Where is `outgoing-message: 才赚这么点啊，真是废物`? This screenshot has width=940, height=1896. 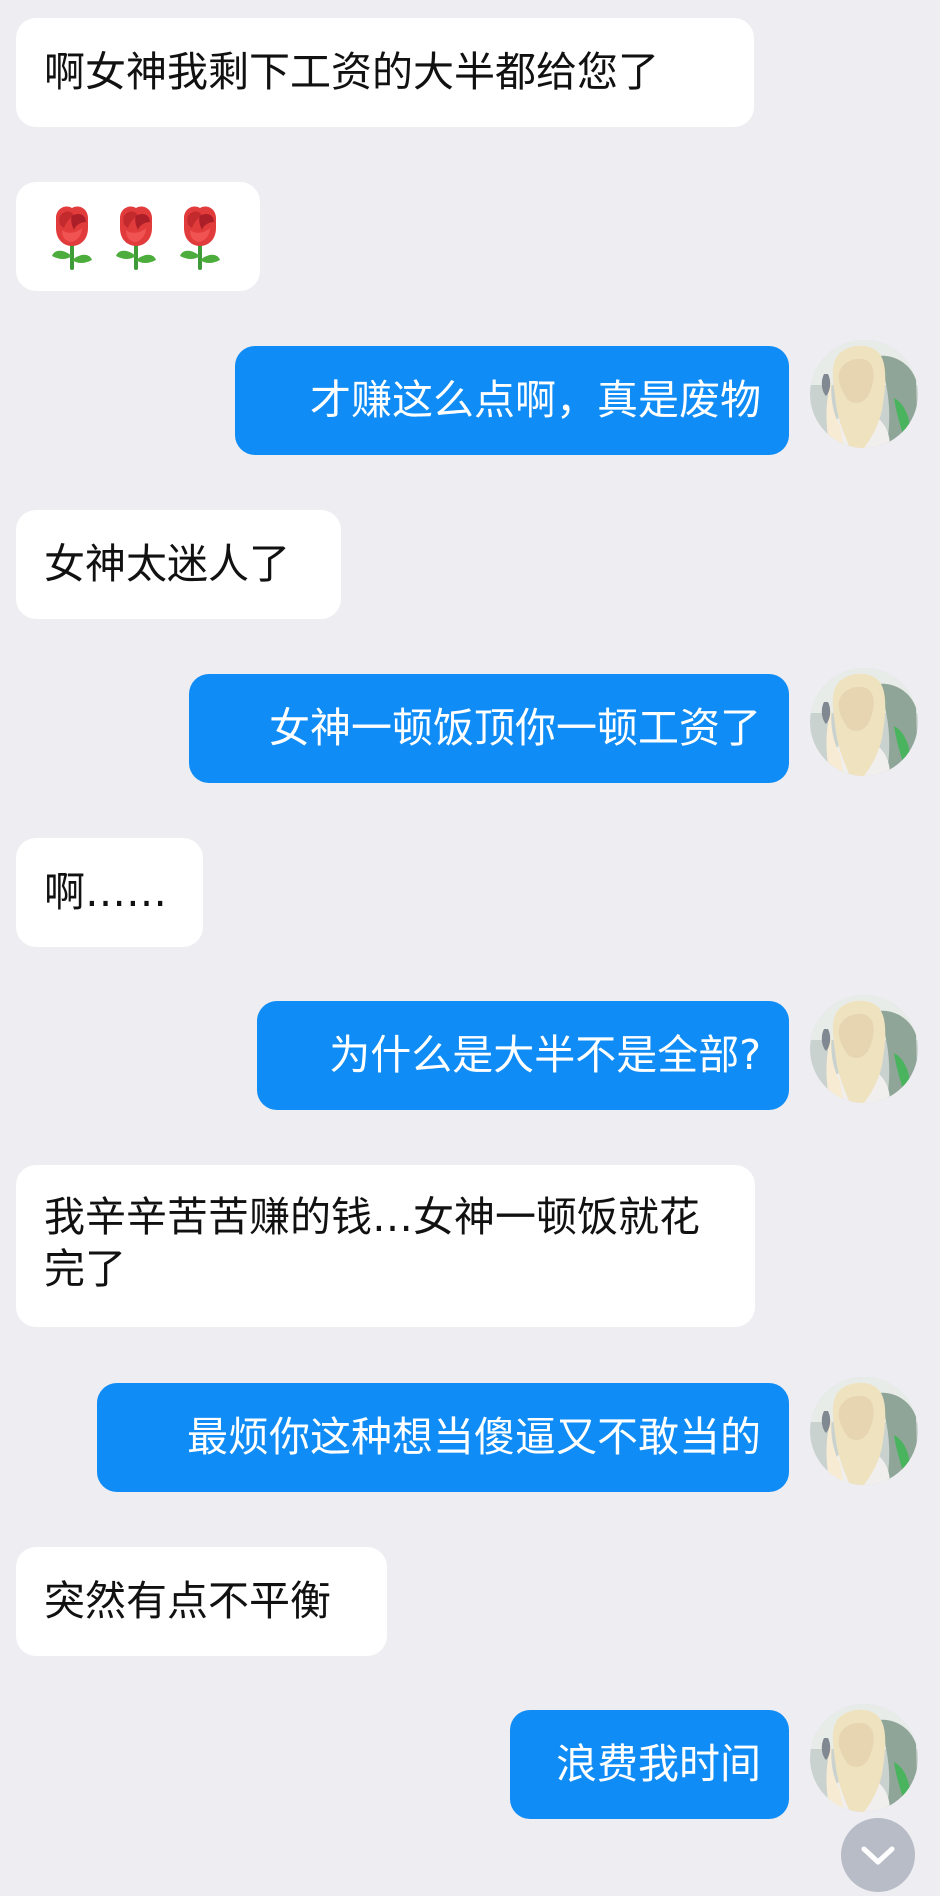 outgoing-message: 才赚这么点啊，真是废物 is located at coordinates (512, 400).